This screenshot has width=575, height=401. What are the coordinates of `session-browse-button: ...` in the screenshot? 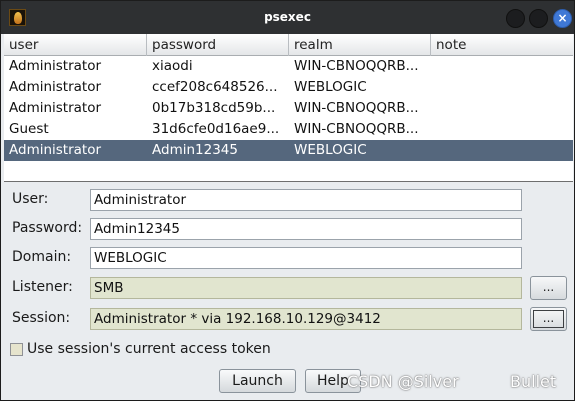 It's located at (548, 319).